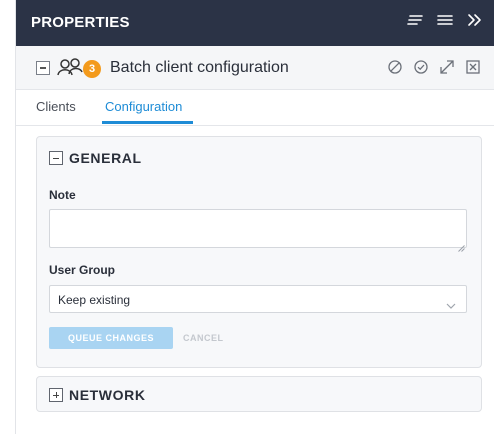  What do you see at coordinates (255, 23) in the screenshot?
I see `panel-header: PROPERTIES` at bounding box center [255, 23].